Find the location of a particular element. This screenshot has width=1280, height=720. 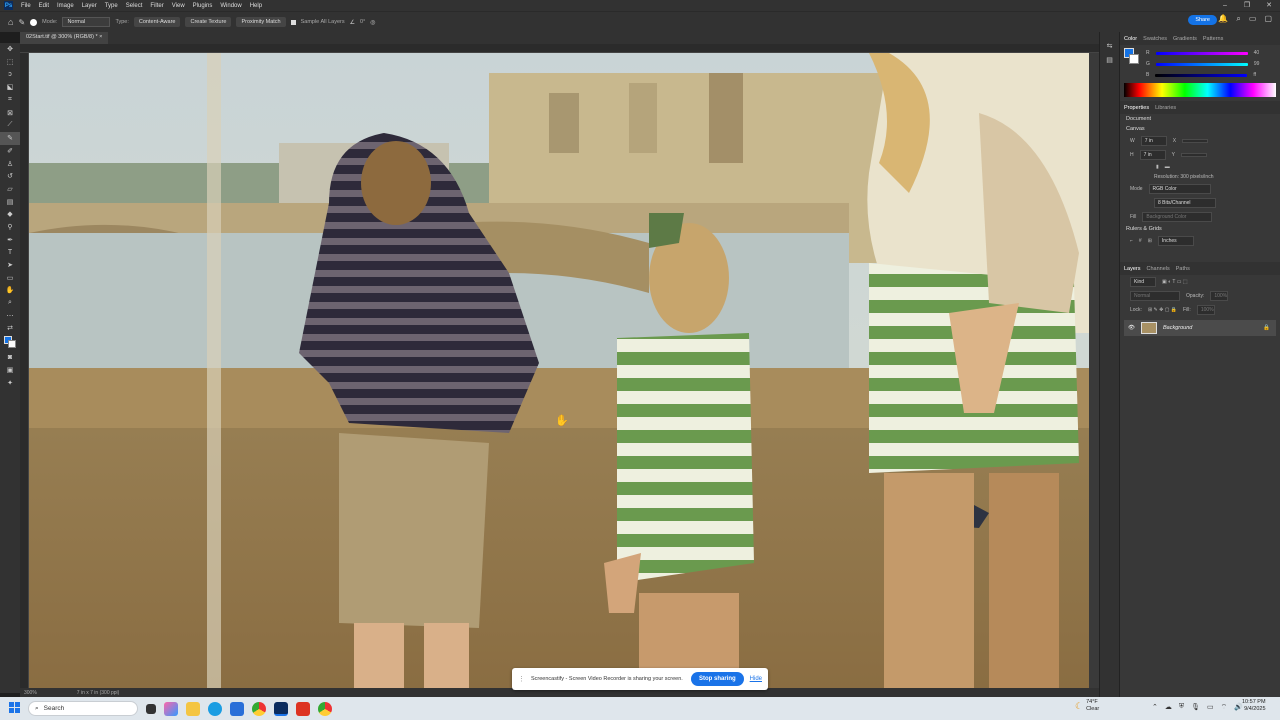

content-aware-button: Content-Aware is located at coordinates (157, 22).